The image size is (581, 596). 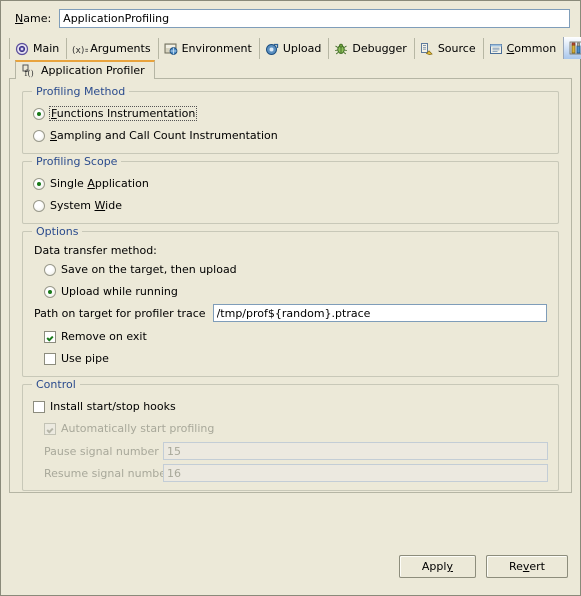 What do you see at coordinates (56, 384) in the screenshot?
I see `control-title: Control` at bounding box center [56, 384].